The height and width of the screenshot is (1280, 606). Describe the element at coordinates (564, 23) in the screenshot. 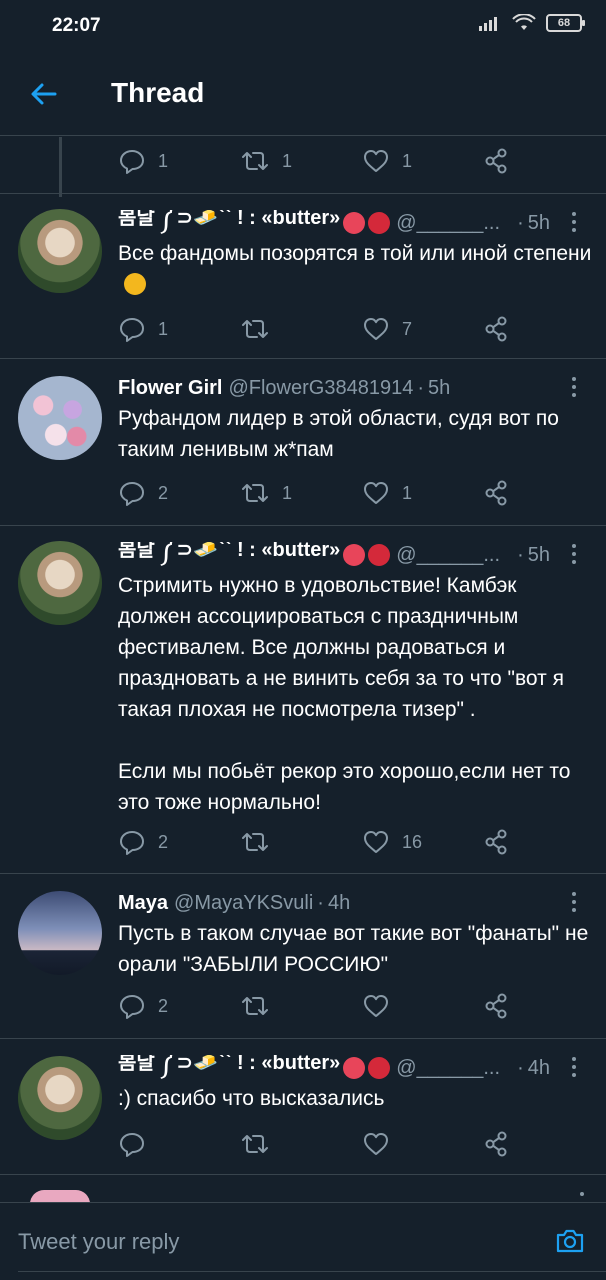

I see `battery-level: 68` at that location.